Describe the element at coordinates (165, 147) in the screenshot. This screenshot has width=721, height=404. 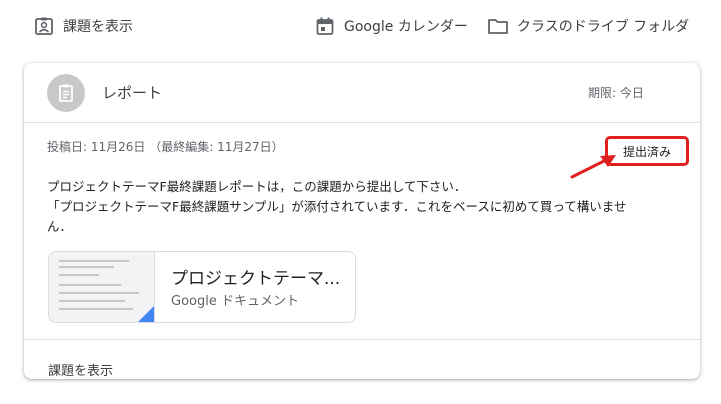
I see `post-date-meta: 投稿日: 11月26日 （最終編集: 11月27日）` at that location.